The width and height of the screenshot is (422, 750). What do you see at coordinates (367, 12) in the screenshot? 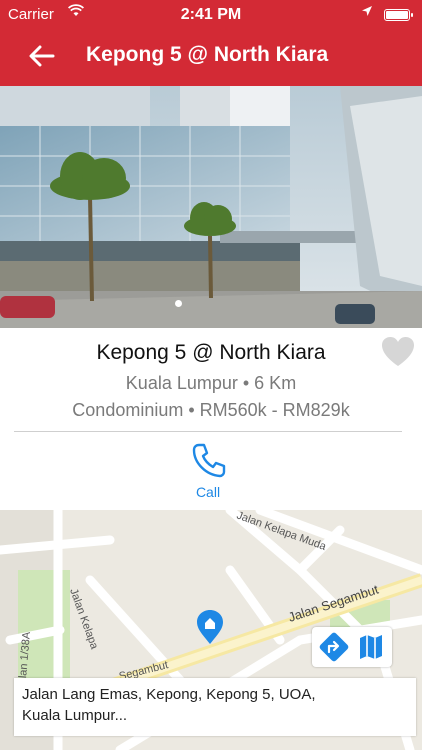
I see `location-arrow-icon` at bounding box center [367, 12].